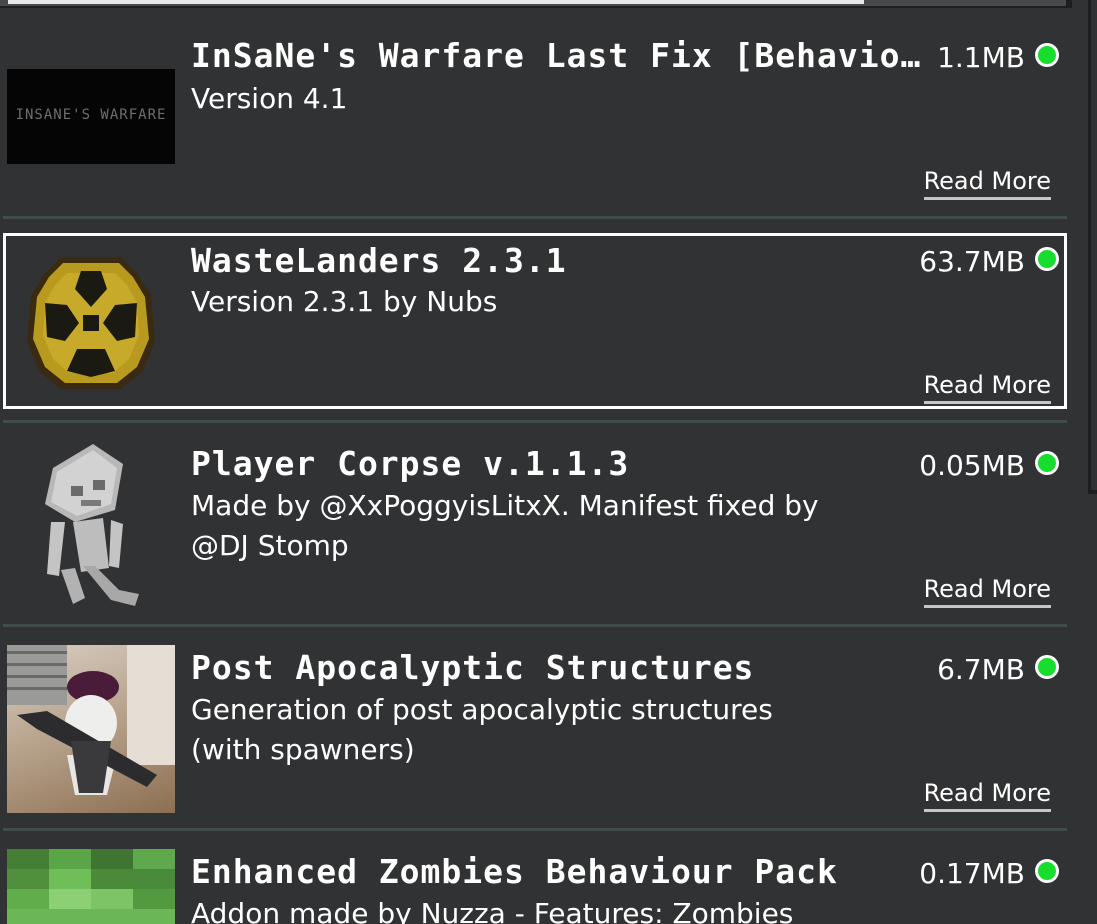  Describe the element at coordinates (981, 57) in the screenshot. I see `pack-size: 1.1MB` at that location.